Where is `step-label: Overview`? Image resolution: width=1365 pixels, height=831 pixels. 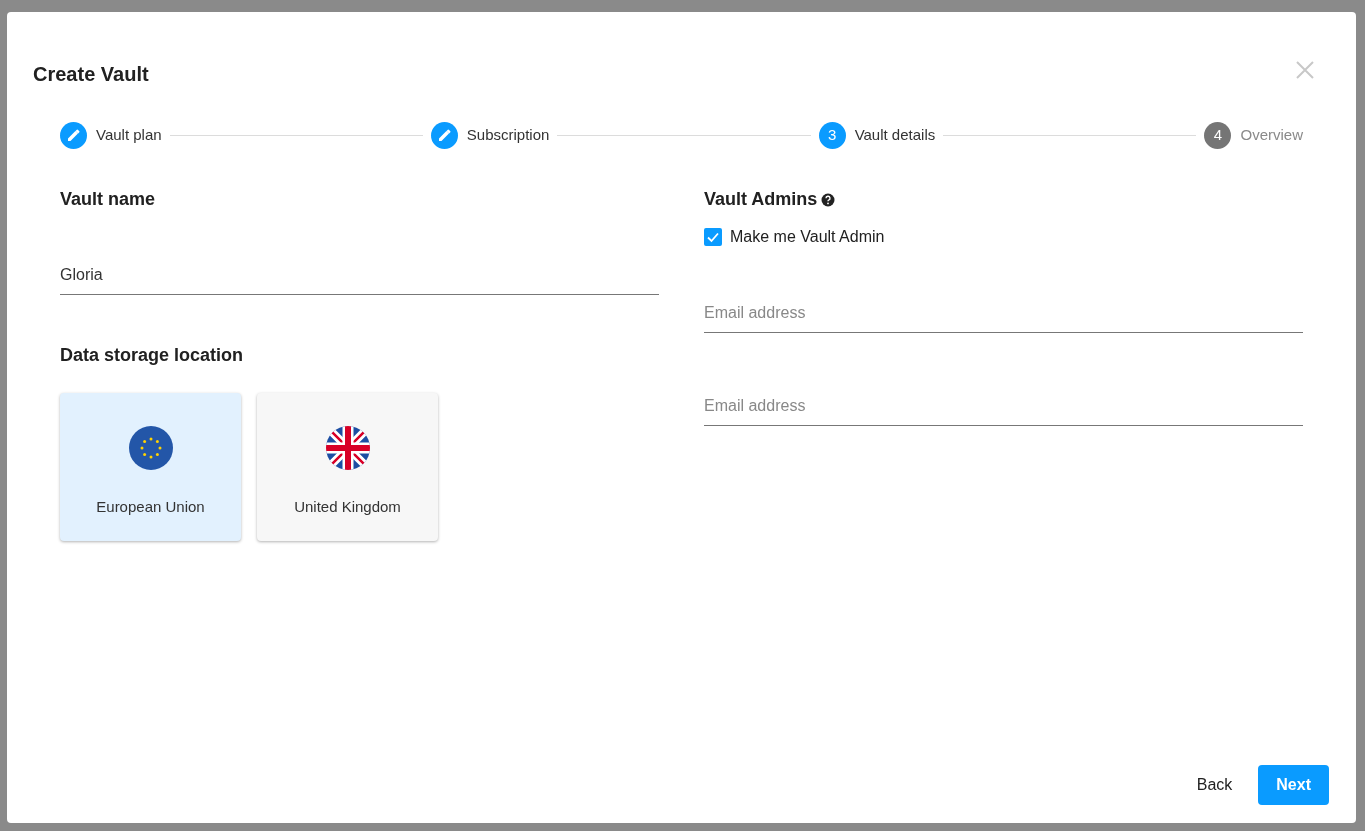
step-label: Overview is located at coordinates (1271, 135).